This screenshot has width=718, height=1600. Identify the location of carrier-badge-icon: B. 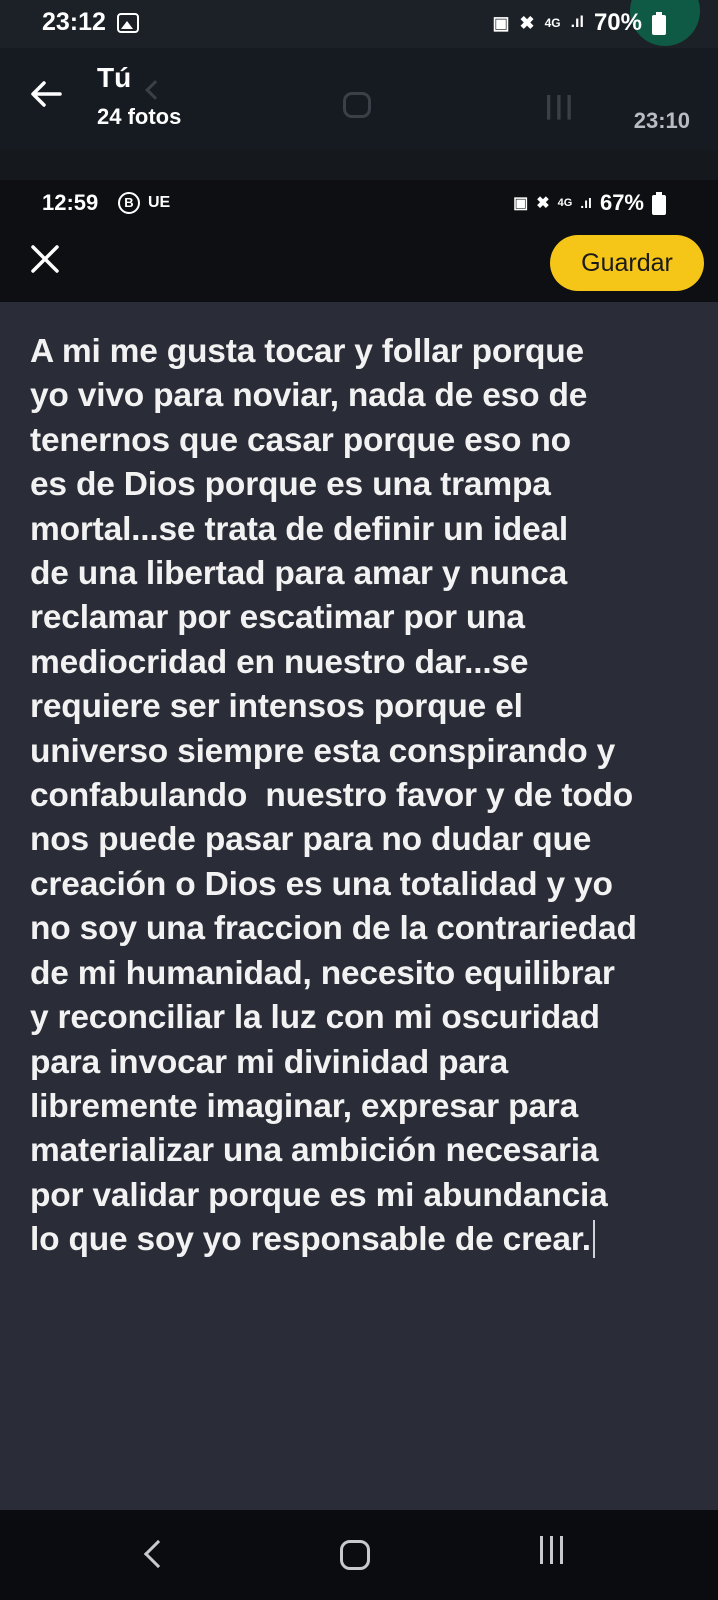
(129, 203).